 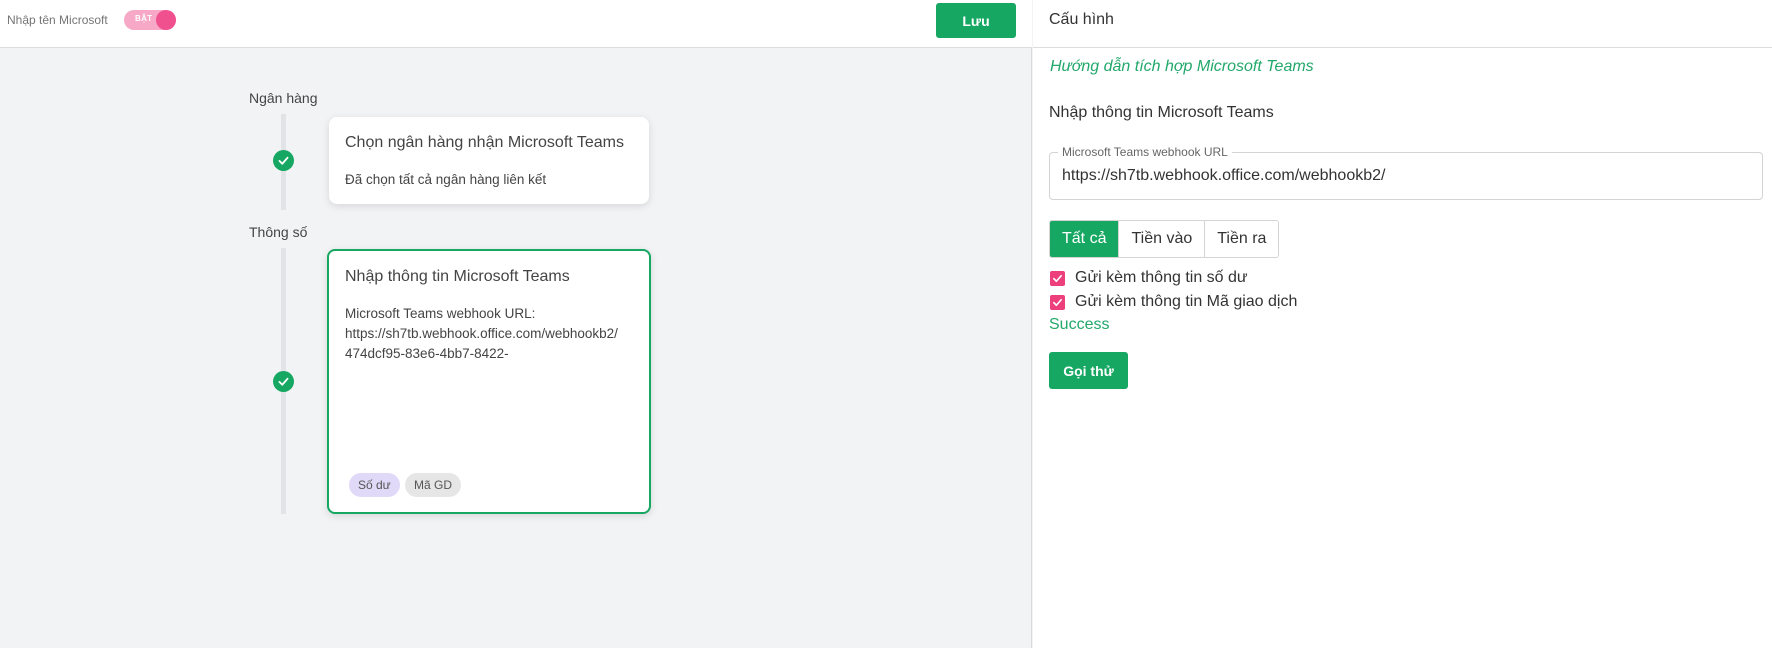 I want to click on option-balance-checkbox: Gửi kèm thông tin số dư, so click(x=1149, y=278).